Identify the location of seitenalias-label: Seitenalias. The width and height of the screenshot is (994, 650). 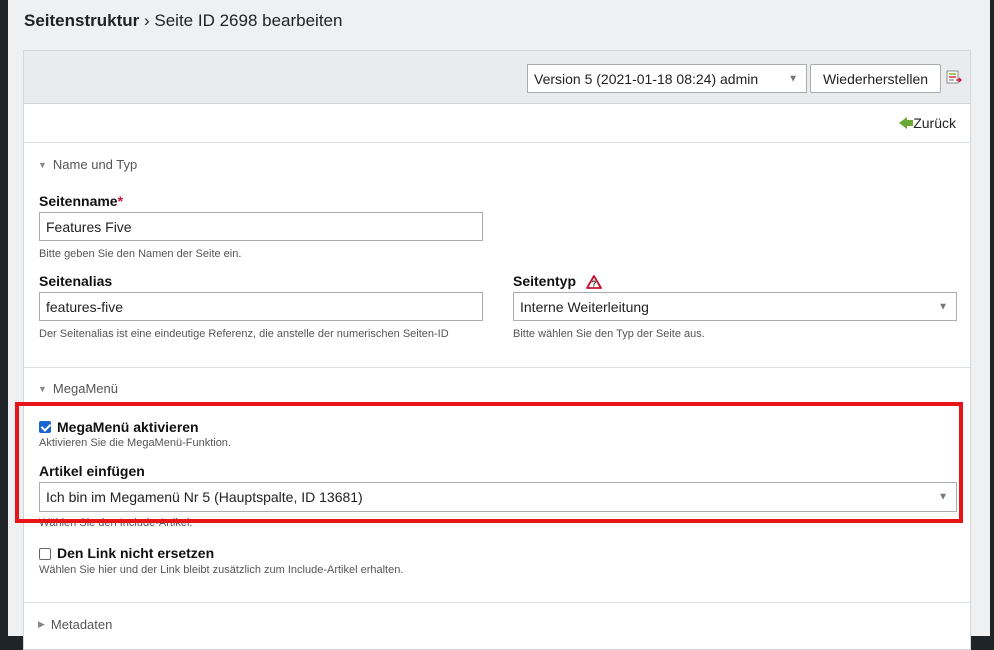
(76, 281).